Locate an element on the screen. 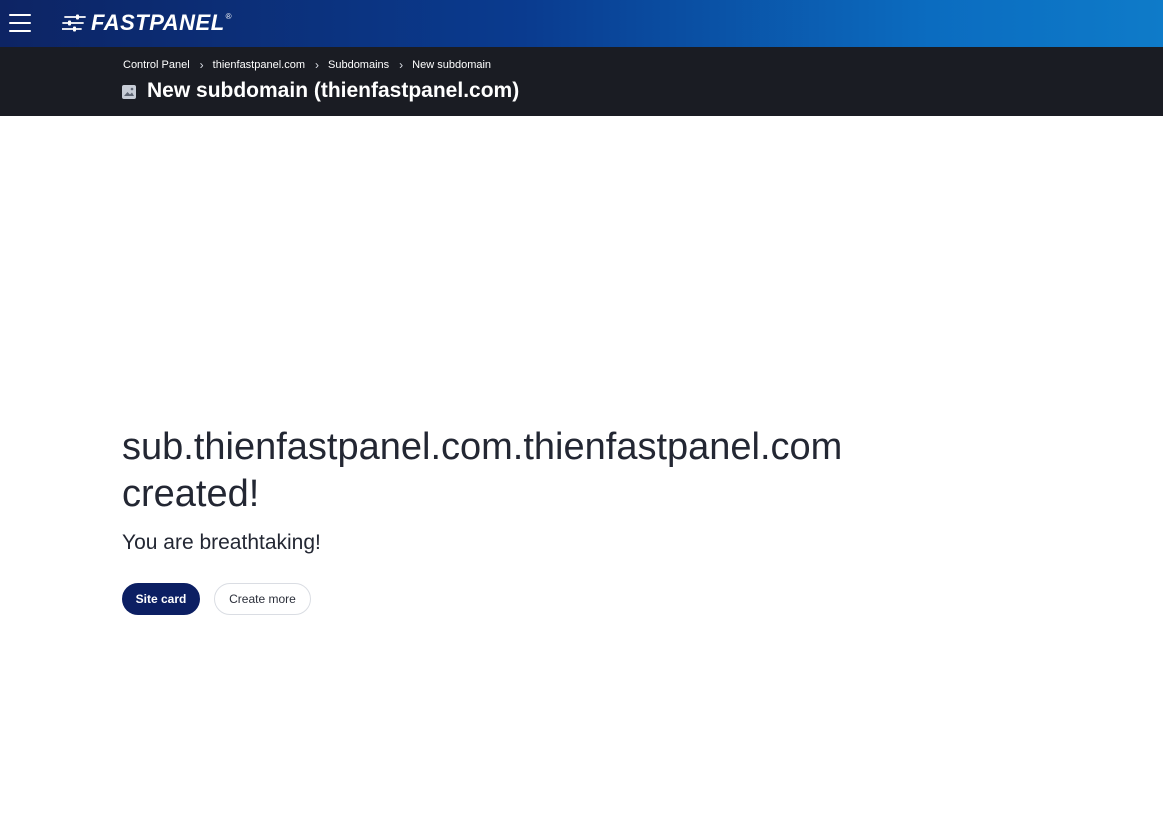  breadcrumb-subdomains: Subdomains is located at coordinates (358, 65).